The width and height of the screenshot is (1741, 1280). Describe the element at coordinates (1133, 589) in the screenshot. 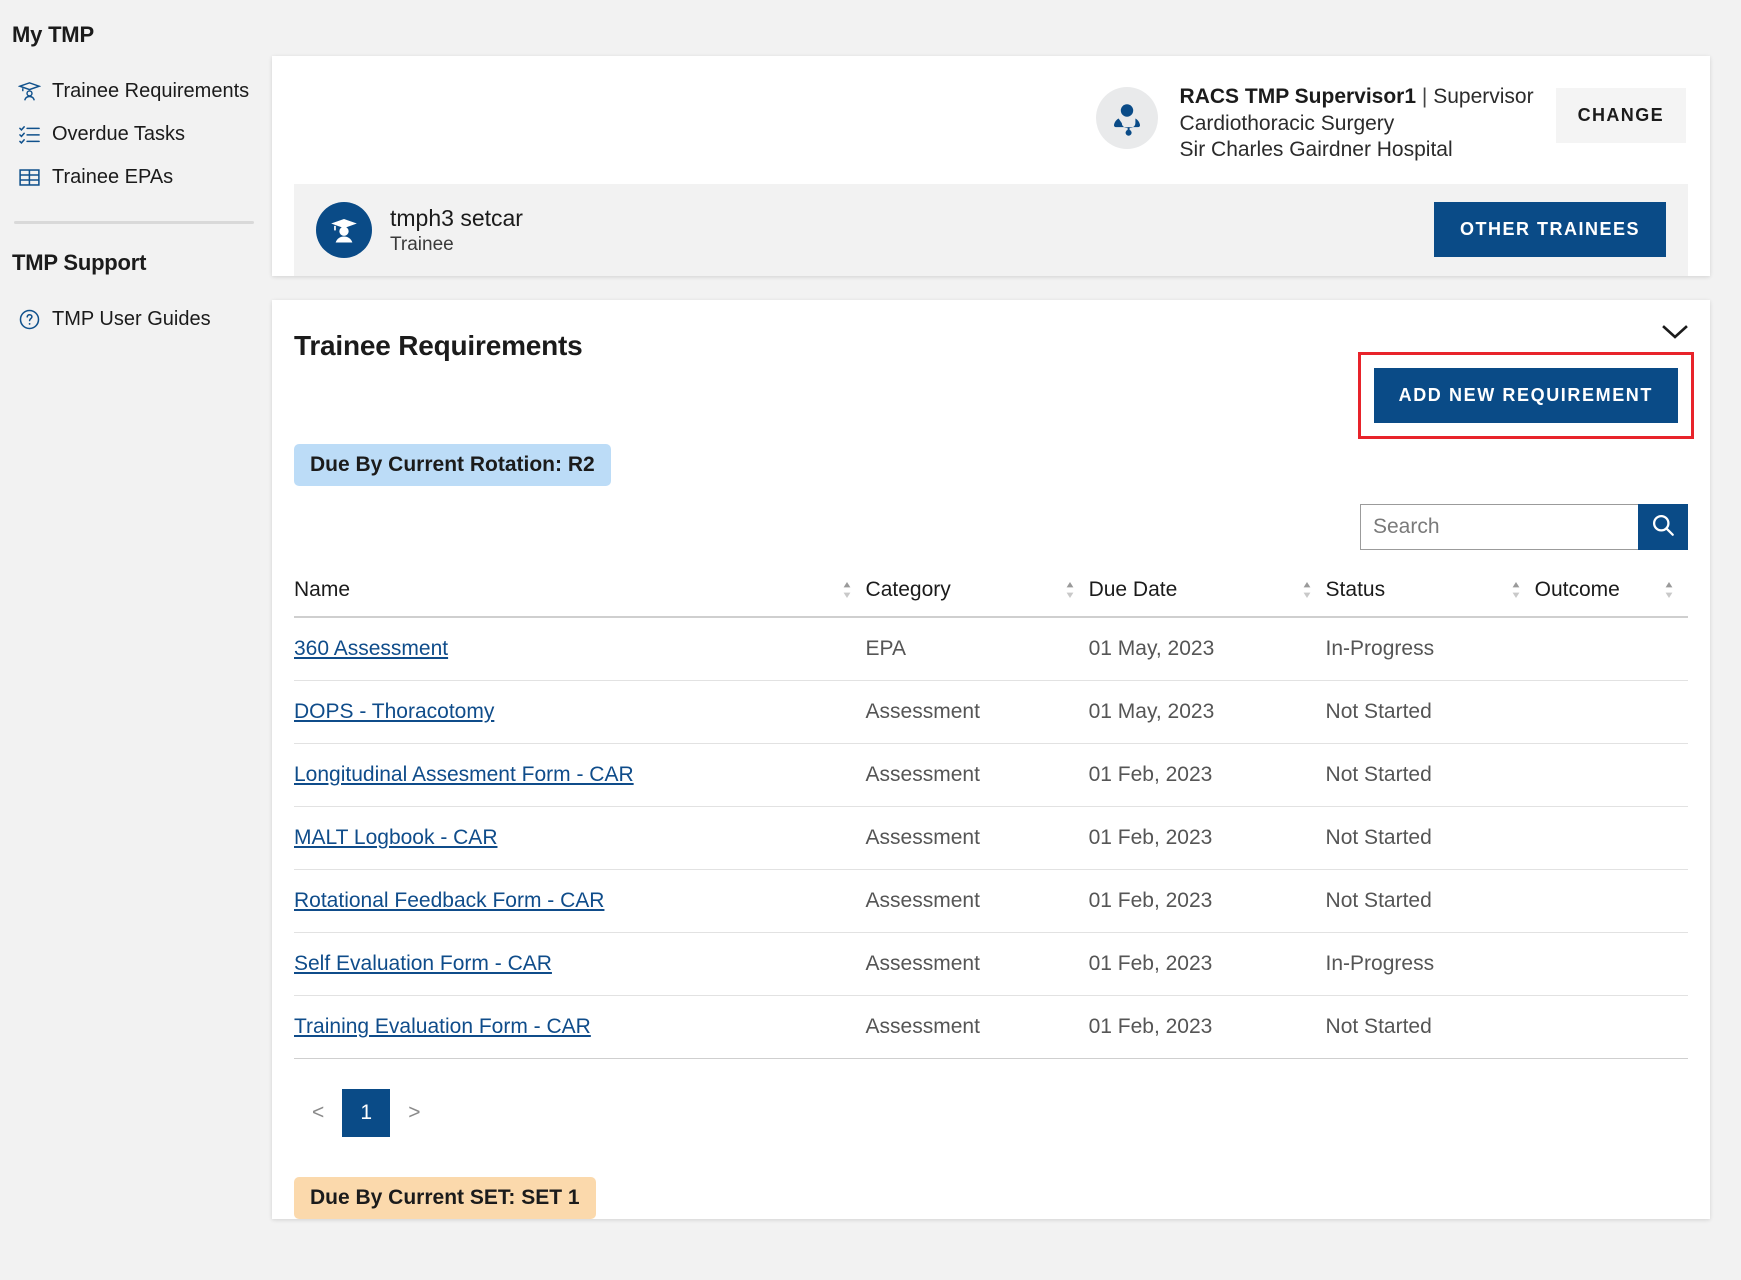

I see `column-label: Due Date` at that location.